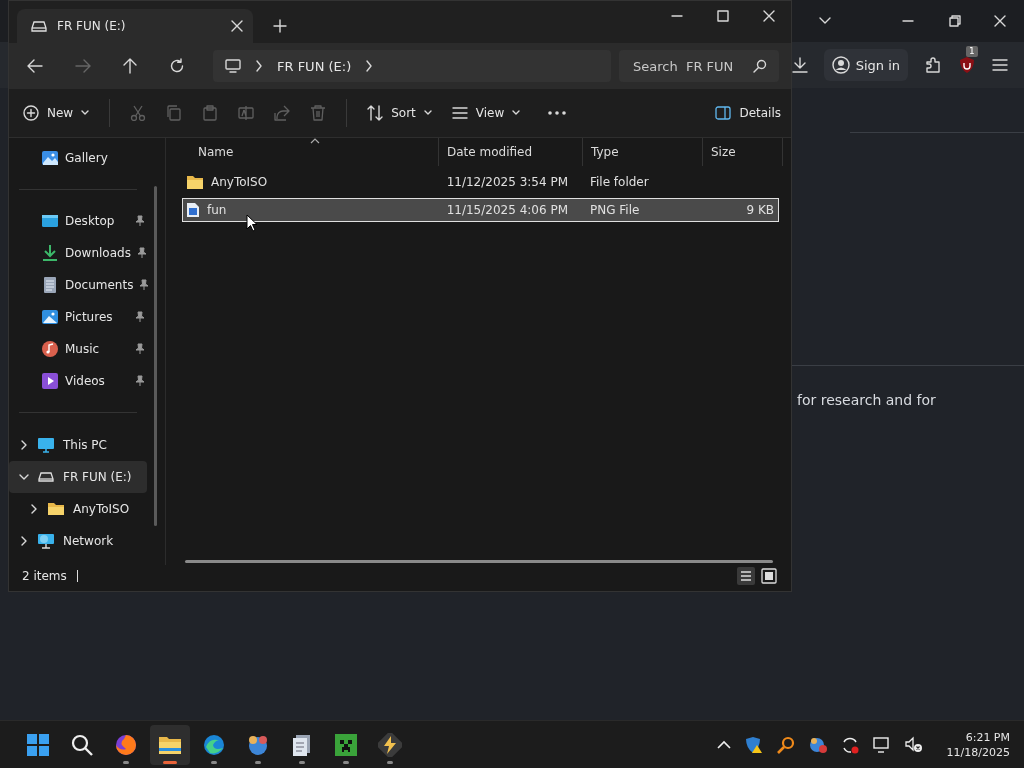 Image resolution: width=1024 pixels, height=768 pixels. I want to click on plus-circle-icon, so click(31, 113).